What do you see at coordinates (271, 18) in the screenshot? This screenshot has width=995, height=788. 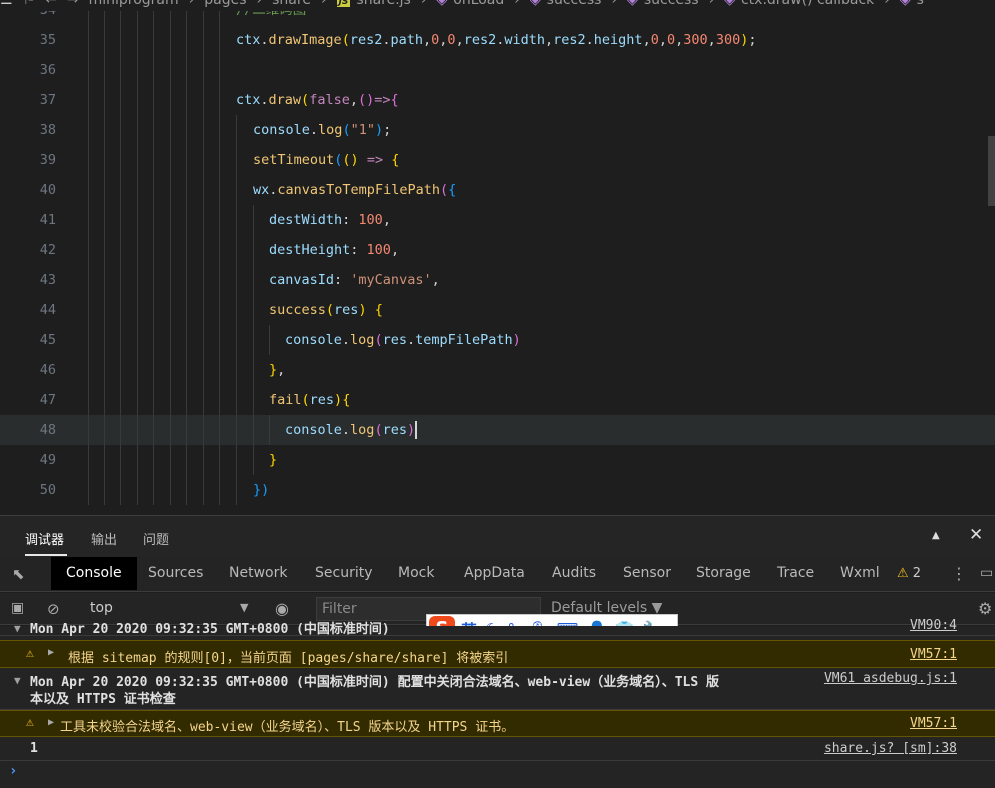 I see `code-text: //二维码图` at bounding box center [271, 18].